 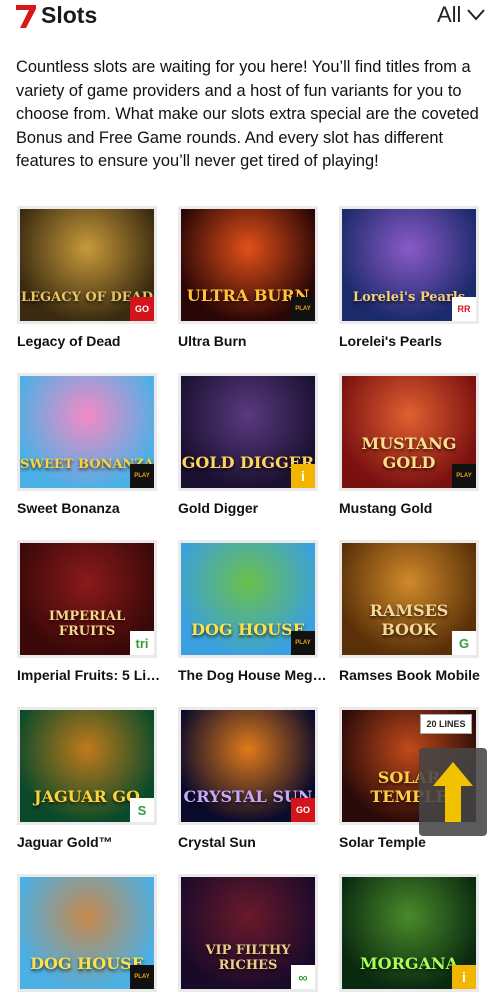 I want to click on game-thumbnail: VIP FILTHY RICHES ∞, so click(x=248, y=933).